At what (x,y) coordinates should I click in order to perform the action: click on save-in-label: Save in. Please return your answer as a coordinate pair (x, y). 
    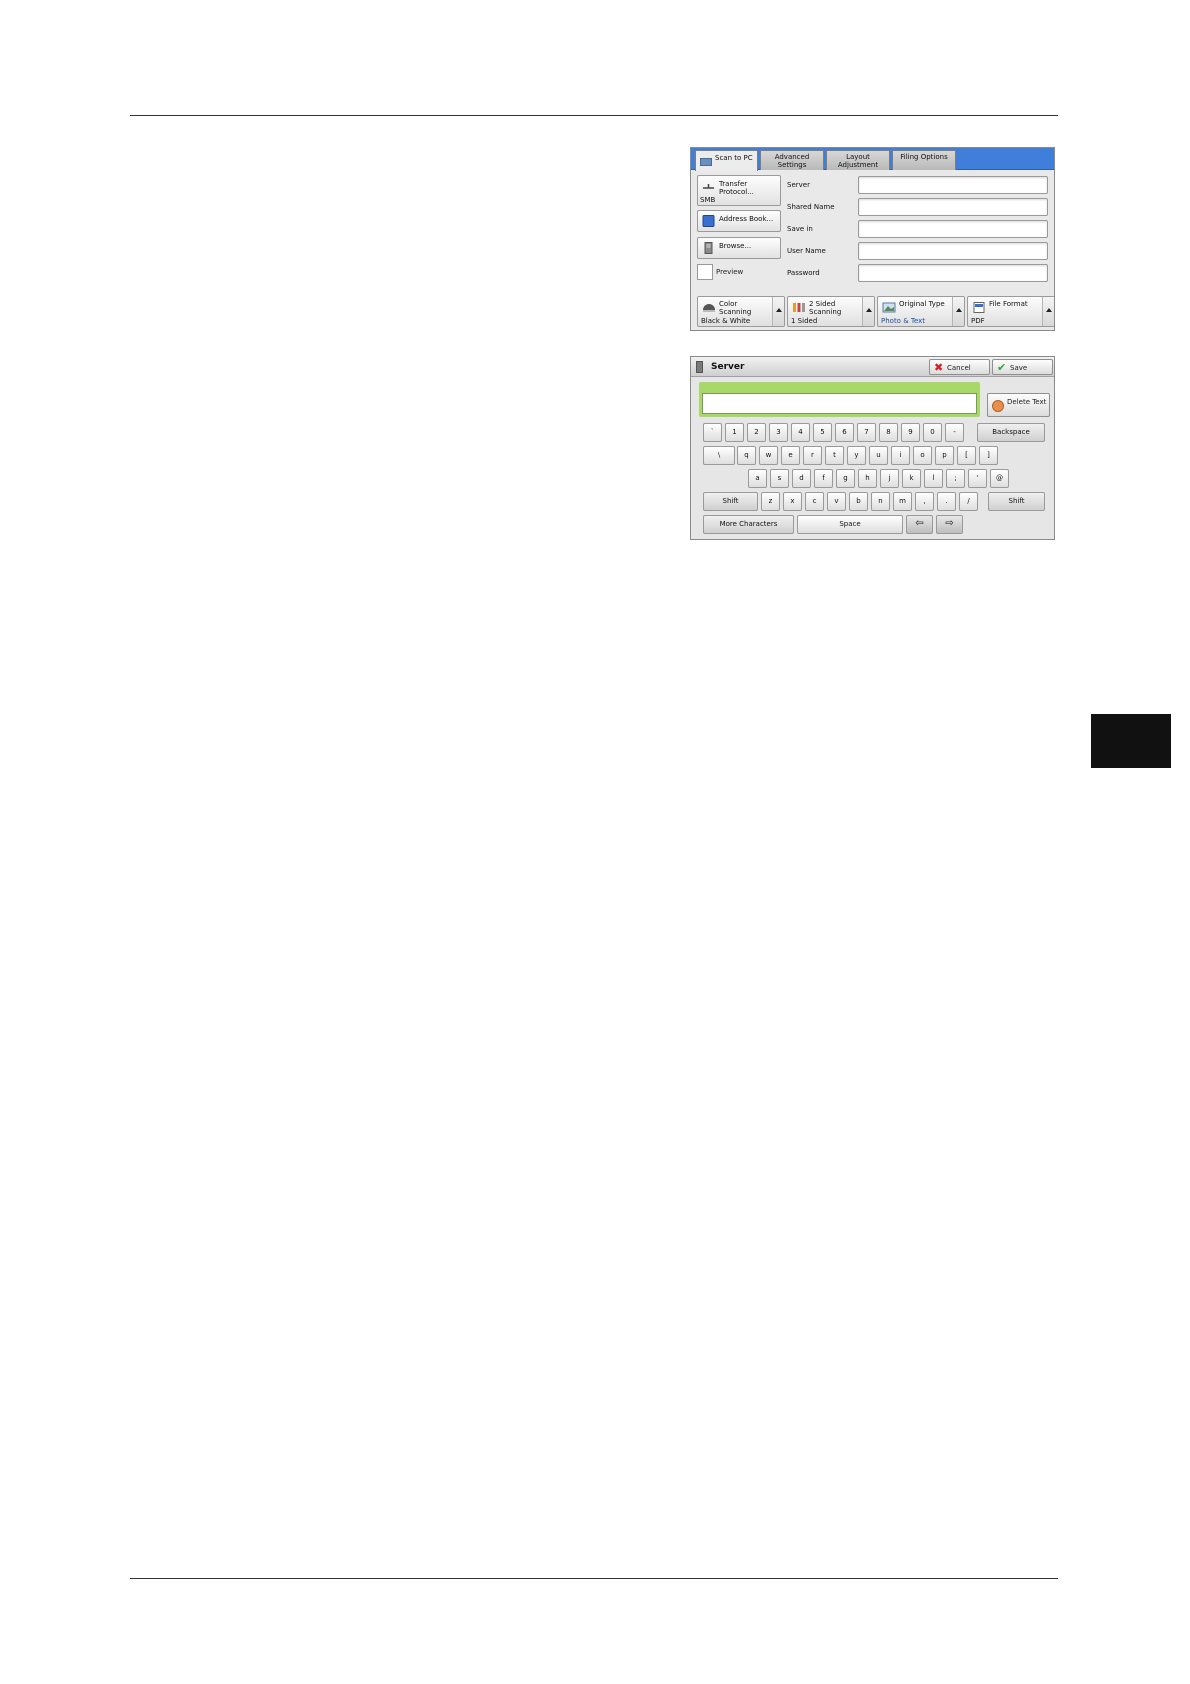
    Looking at the image, I should click on (800, 229).